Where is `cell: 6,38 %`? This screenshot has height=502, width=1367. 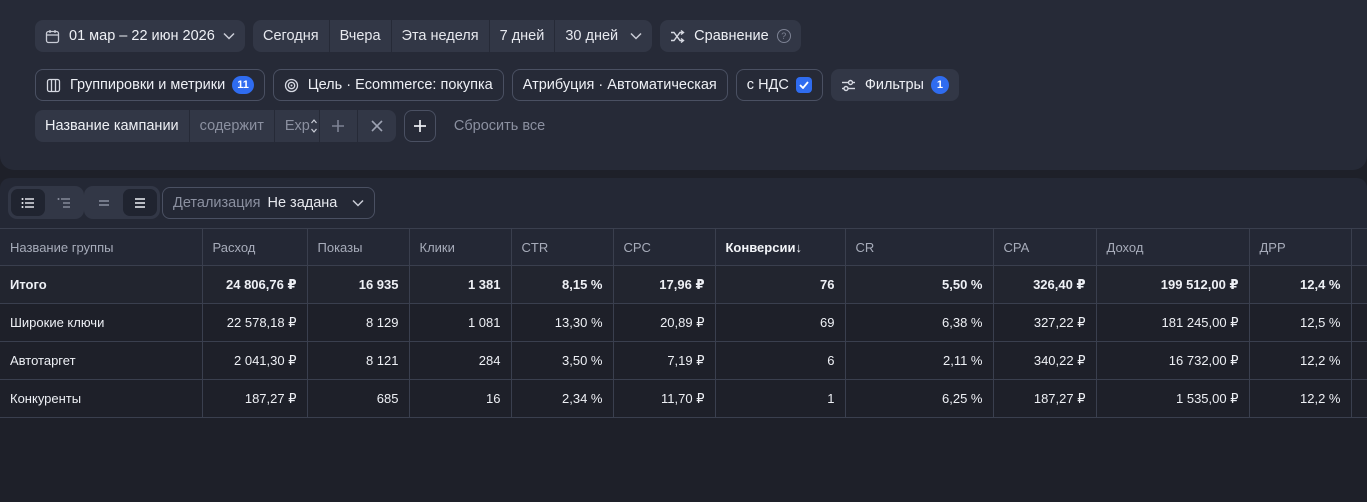
cell: 6,38 % is located at coordinates (919, 322).